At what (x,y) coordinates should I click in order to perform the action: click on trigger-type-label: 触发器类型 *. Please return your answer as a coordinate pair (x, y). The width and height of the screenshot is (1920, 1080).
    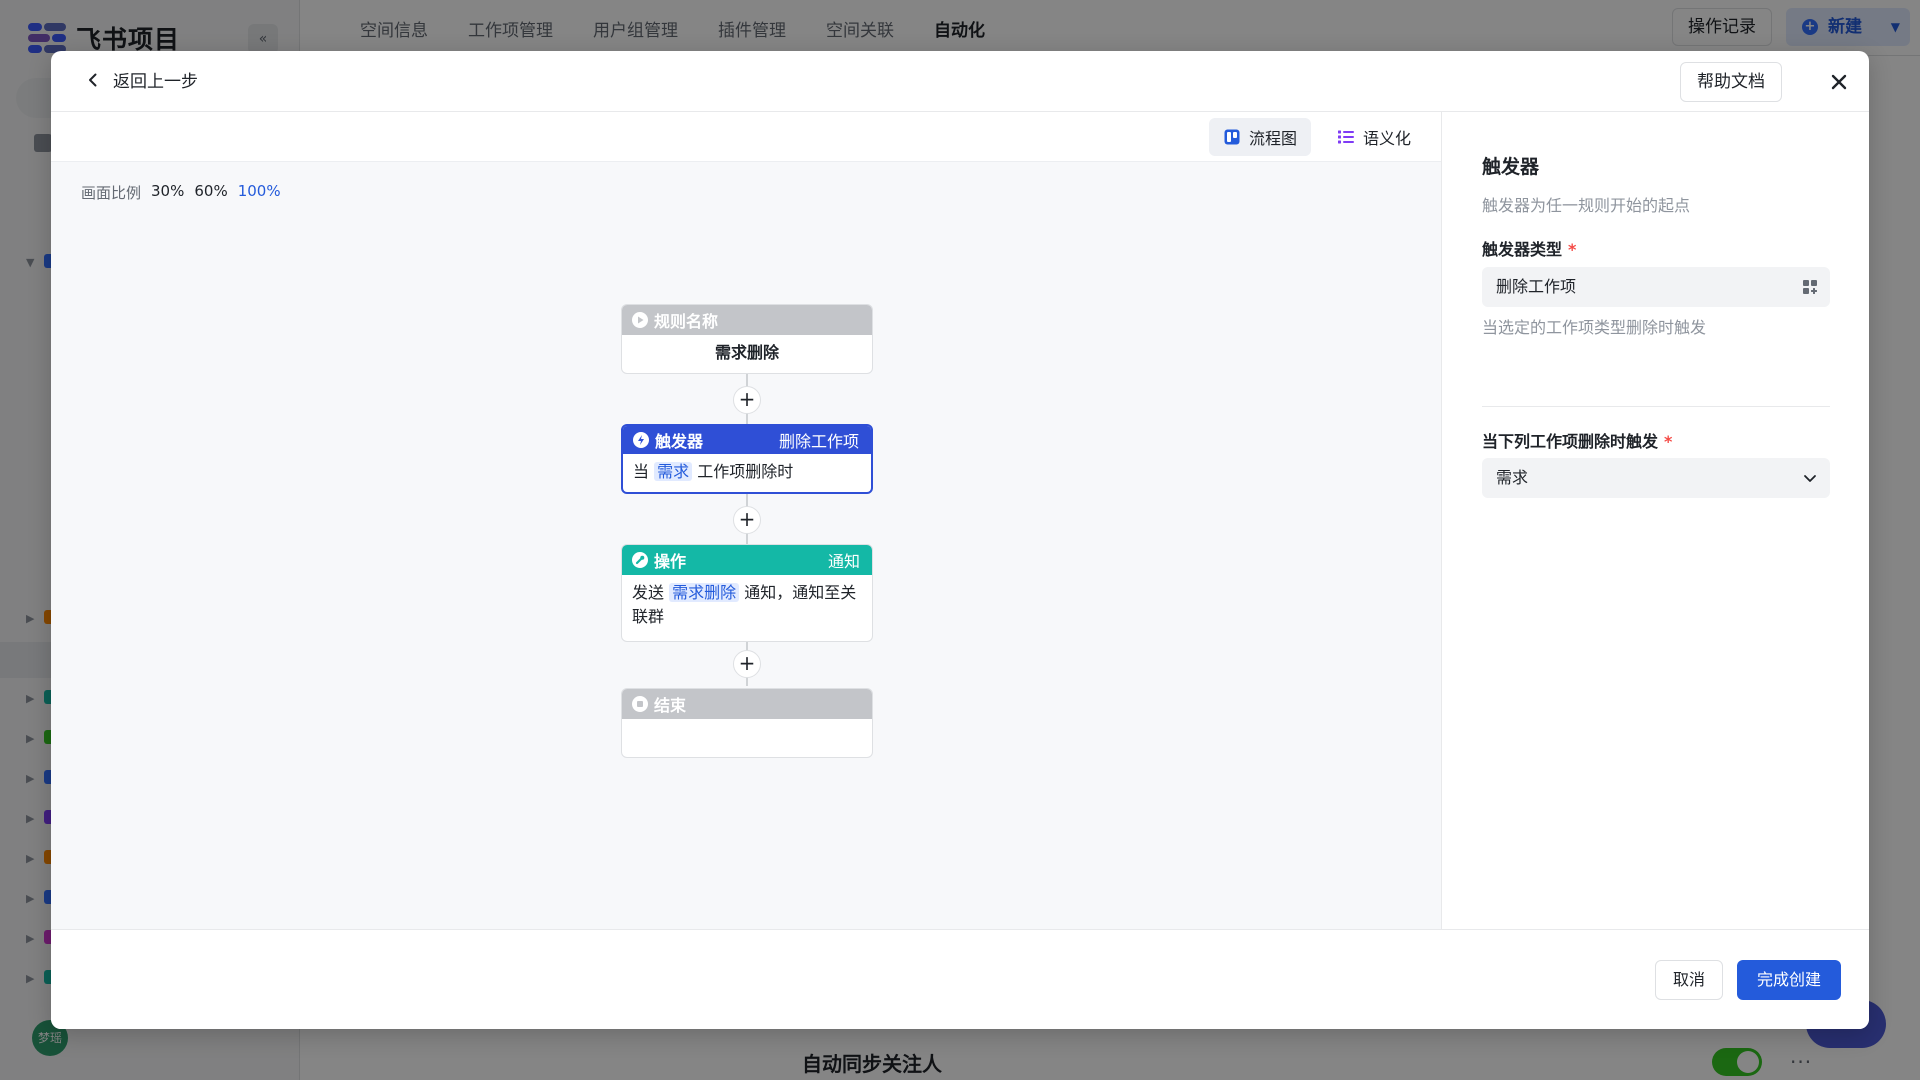
    Looking at the image, I should click on (1529, 248).